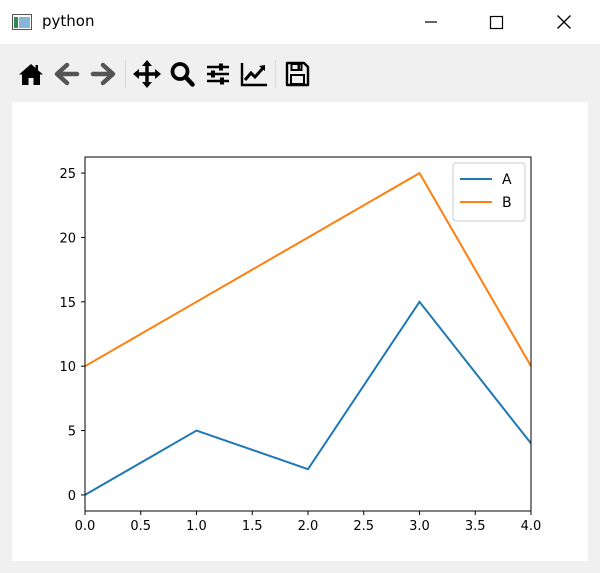 The image size is (600, 573). I want to click on minimize-button, so click(431, 22).